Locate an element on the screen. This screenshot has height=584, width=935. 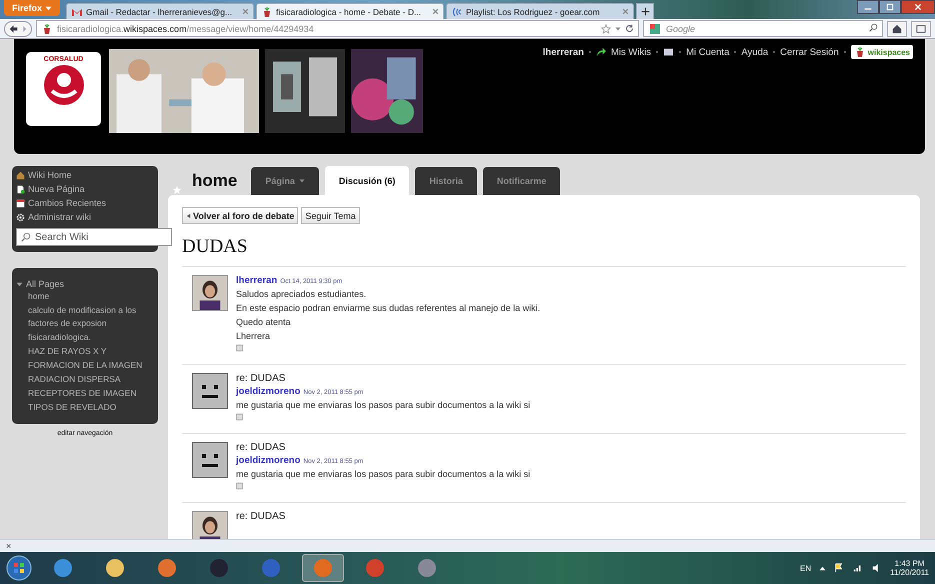
page-tab: Notificarme is located at coordinates (521, 181).